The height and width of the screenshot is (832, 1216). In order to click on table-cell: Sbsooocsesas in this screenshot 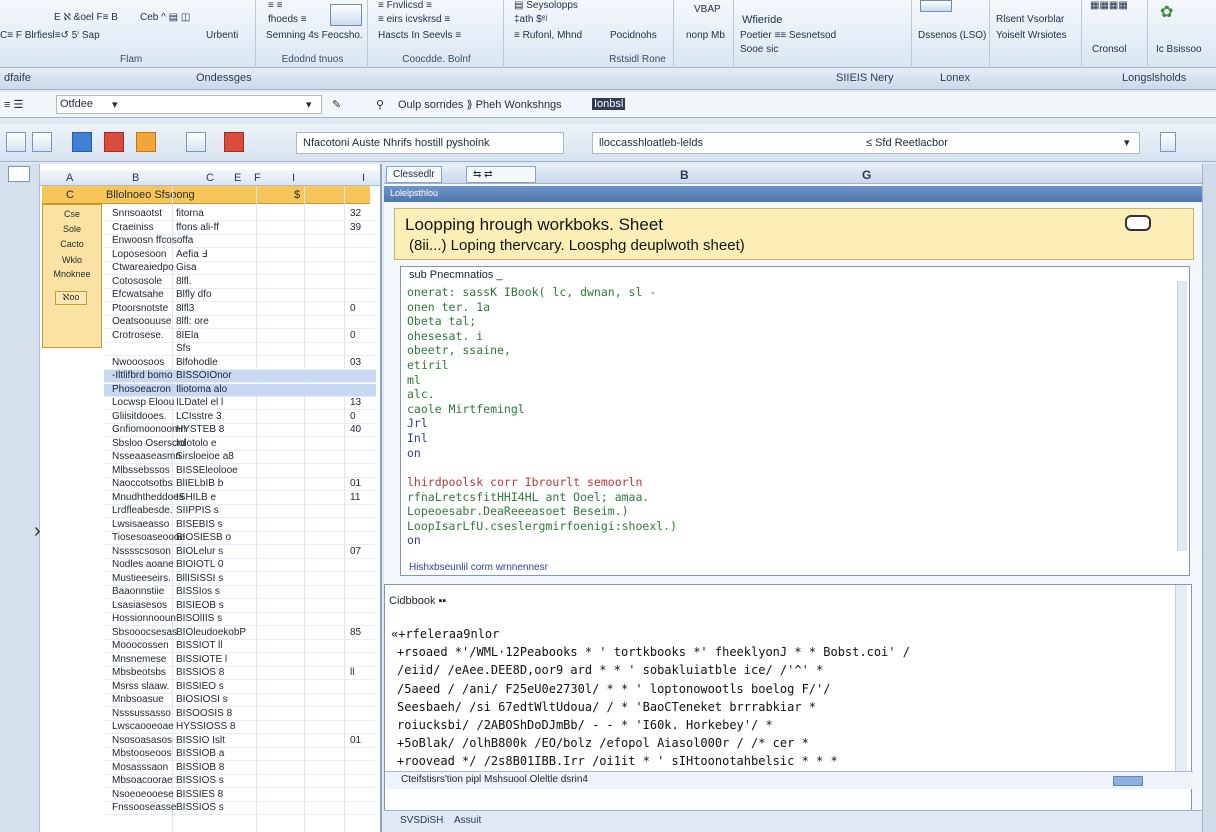, I will do `click(144, 632)`.